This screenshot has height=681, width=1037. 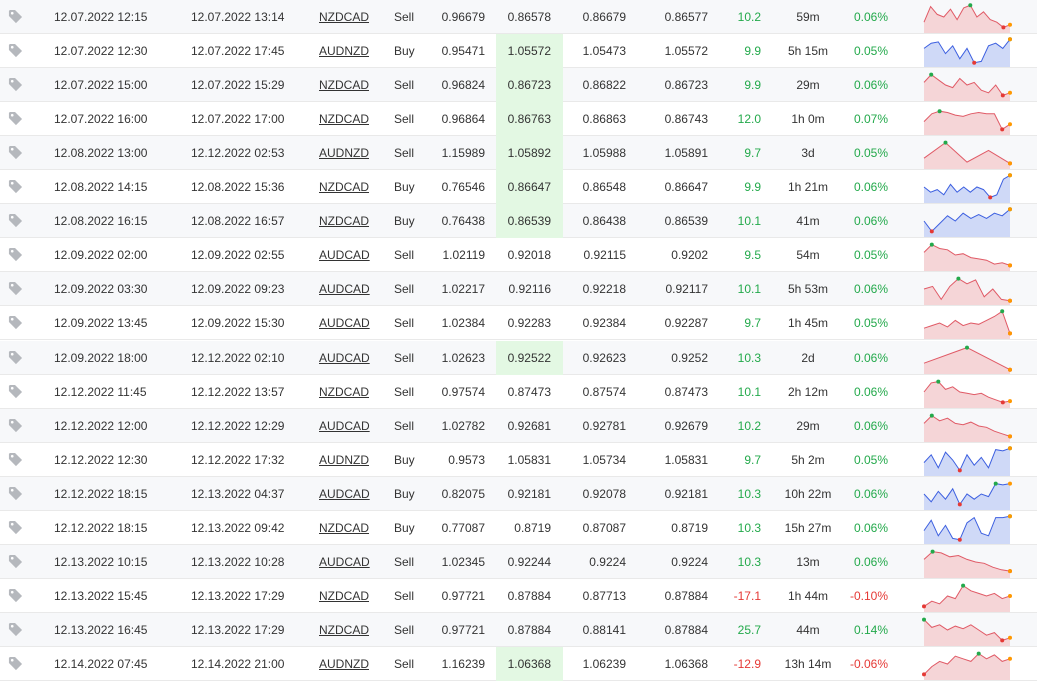 I want to click on open-time: 12.13.2022 10:15, so click(x=101, y=561).